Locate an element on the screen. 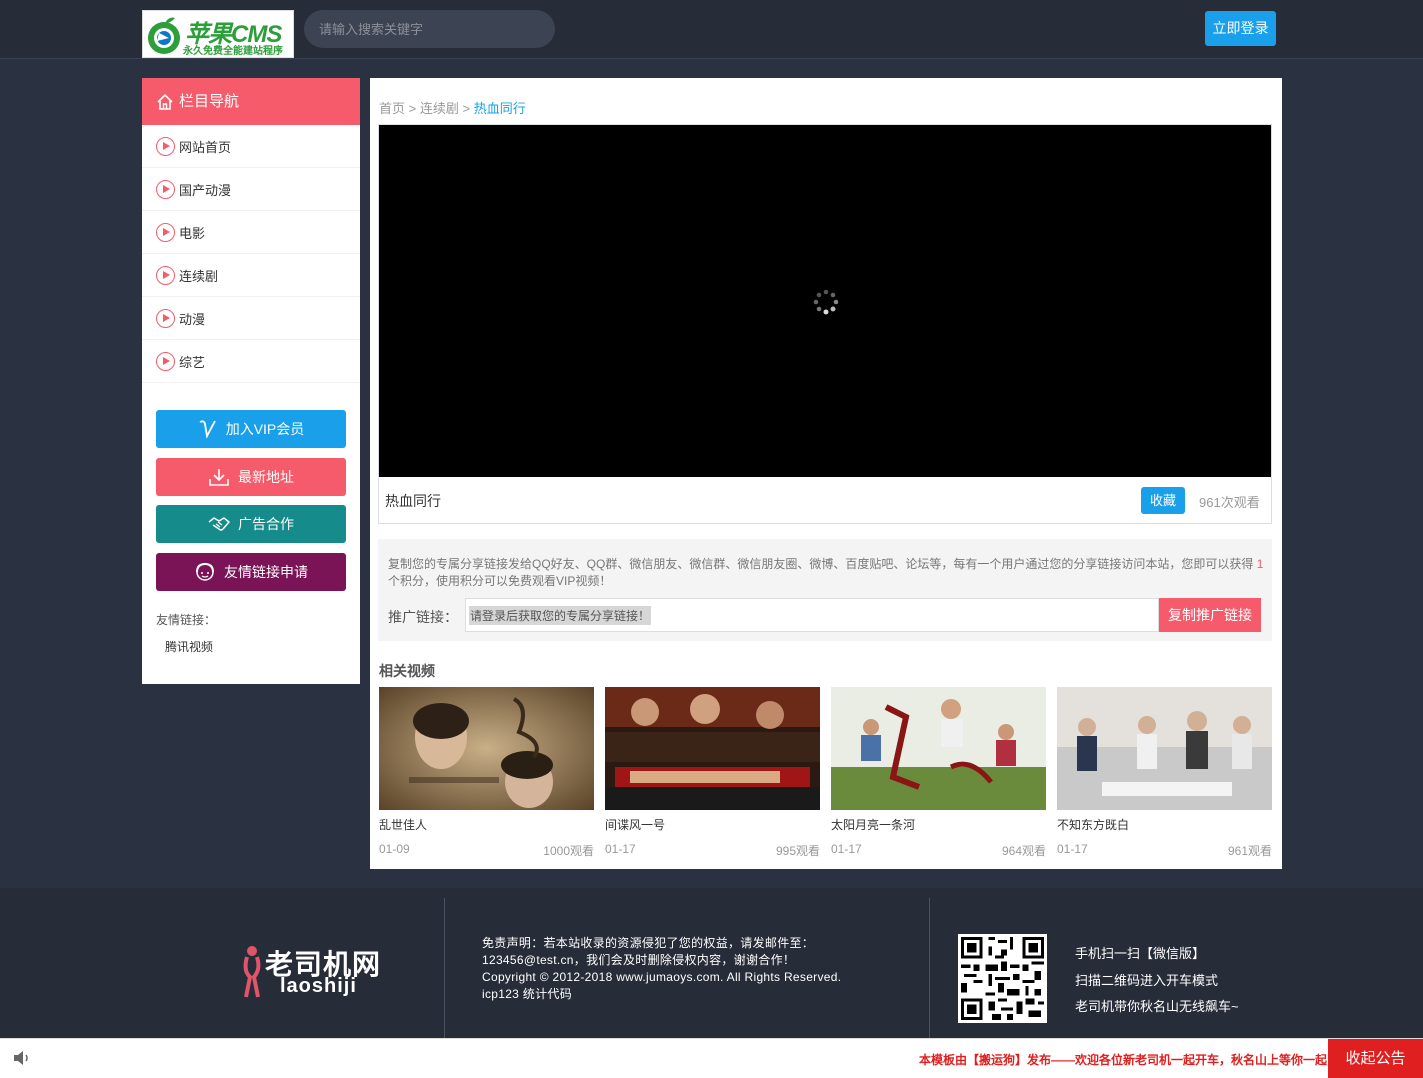 The width and height of the screenshot is (1423, 1078). login-button: 立即登录 is located at coordinates (1240, 28).